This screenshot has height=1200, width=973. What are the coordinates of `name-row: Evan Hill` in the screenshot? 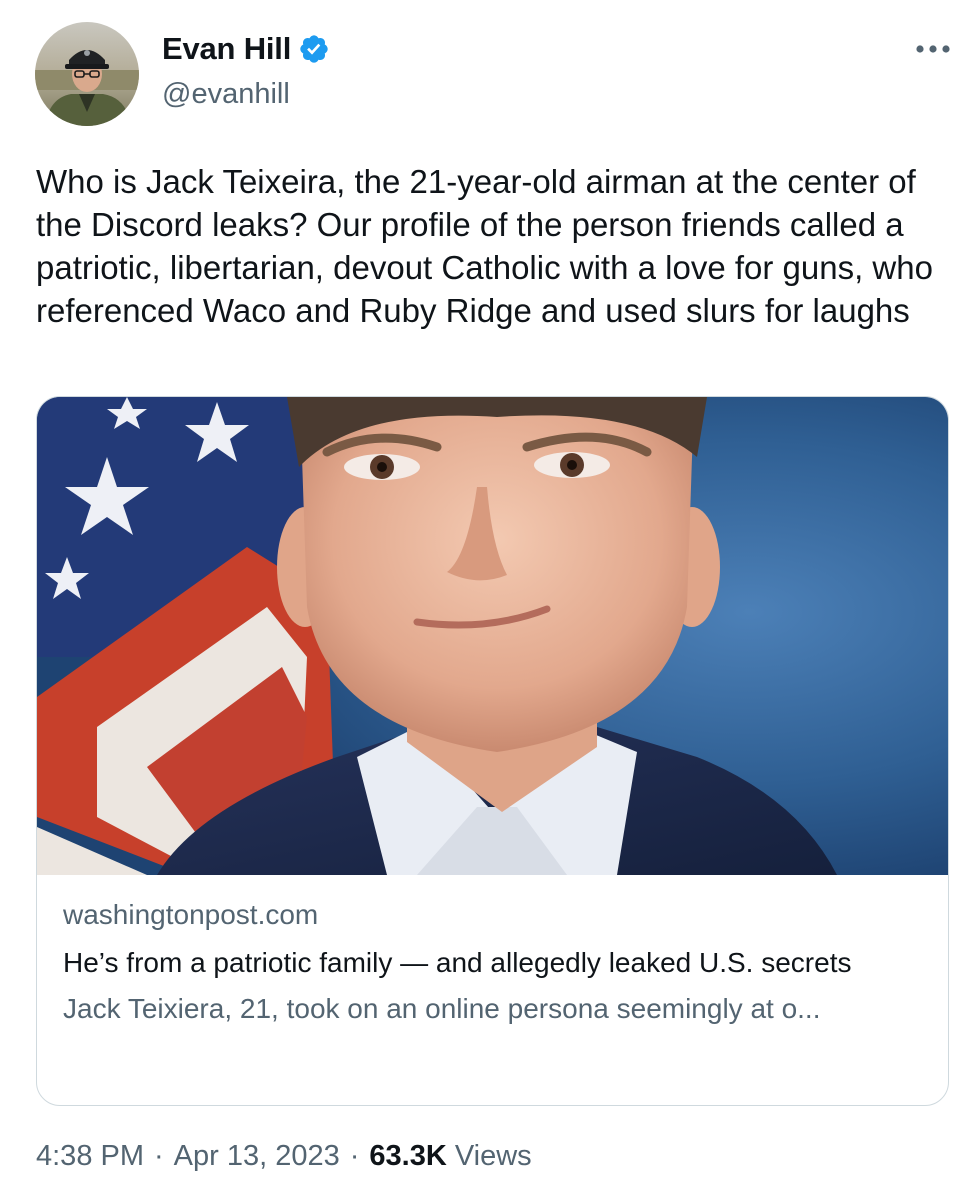 It's located at (246, 49).